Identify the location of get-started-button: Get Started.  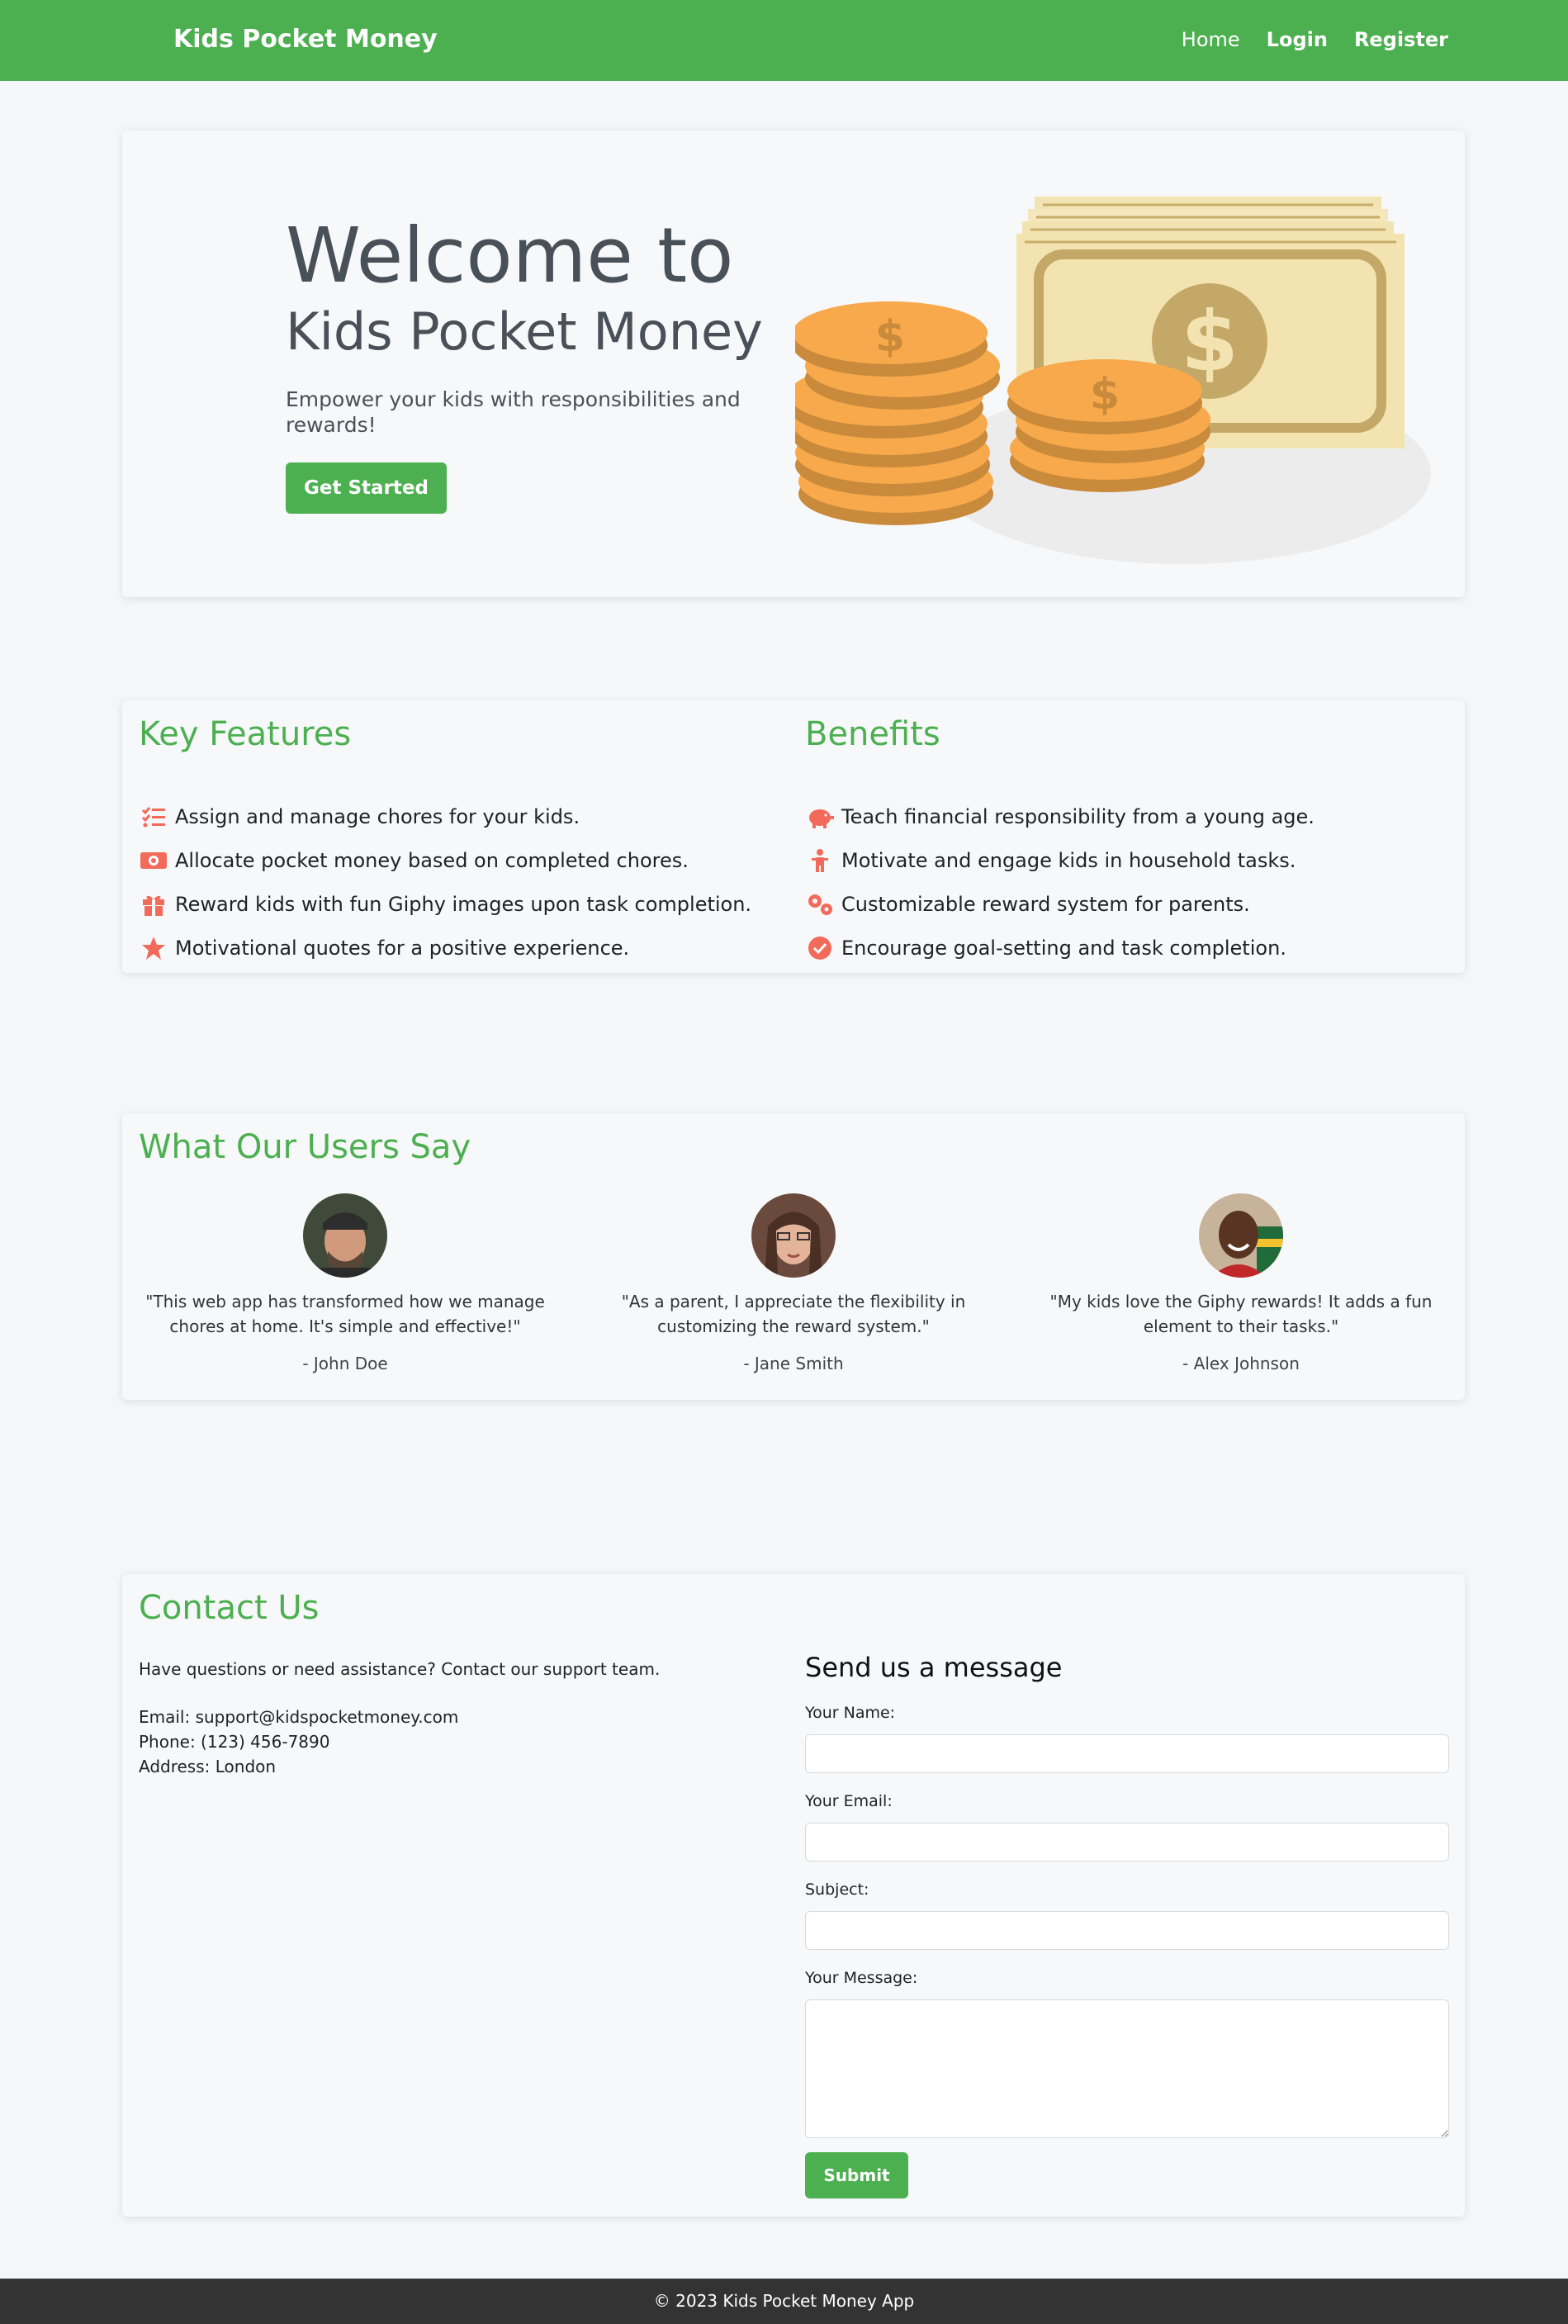
(366, 488).